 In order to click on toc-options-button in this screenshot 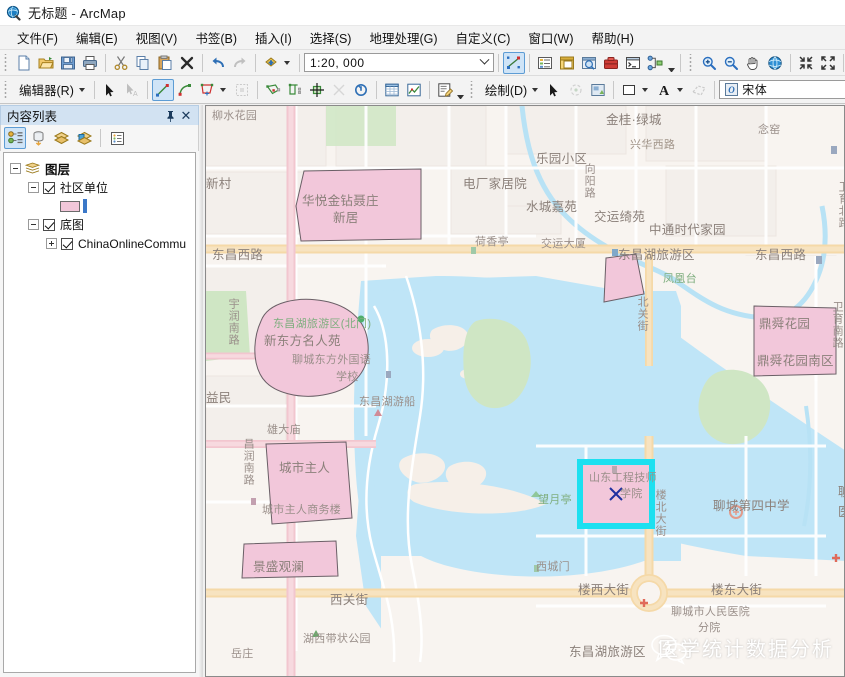, I will do `click(117, 138)`.